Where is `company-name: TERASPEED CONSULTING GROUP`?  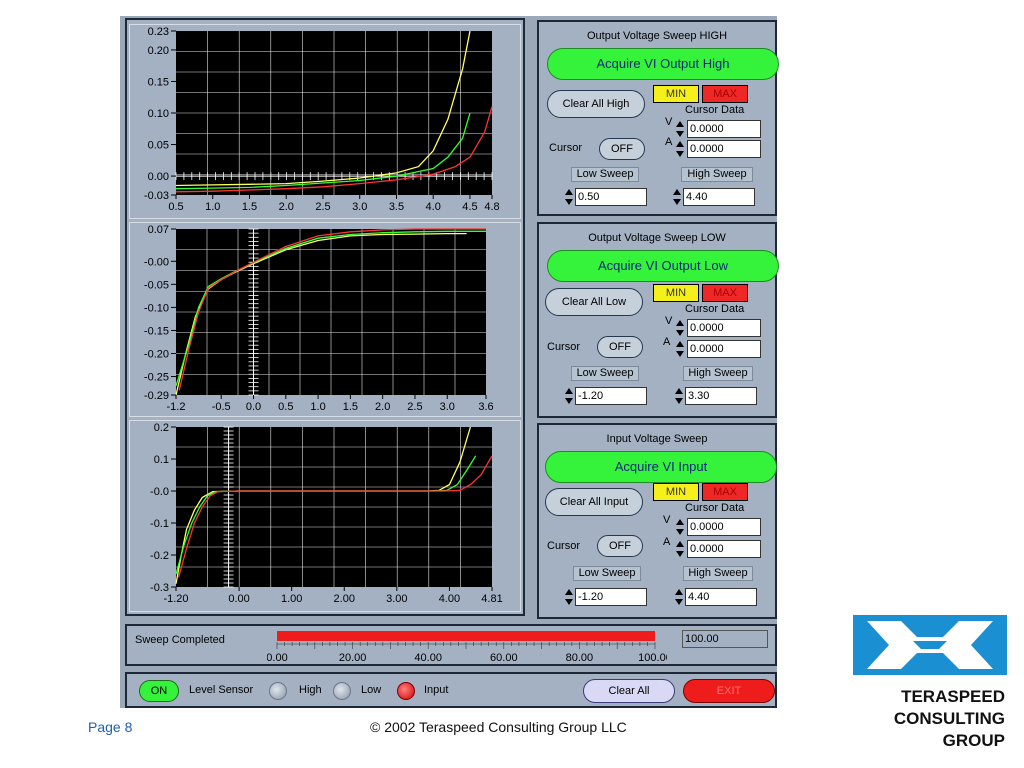 company-name: TERASPEED CONSULTING GROUP is located at coordinates (930, 719).